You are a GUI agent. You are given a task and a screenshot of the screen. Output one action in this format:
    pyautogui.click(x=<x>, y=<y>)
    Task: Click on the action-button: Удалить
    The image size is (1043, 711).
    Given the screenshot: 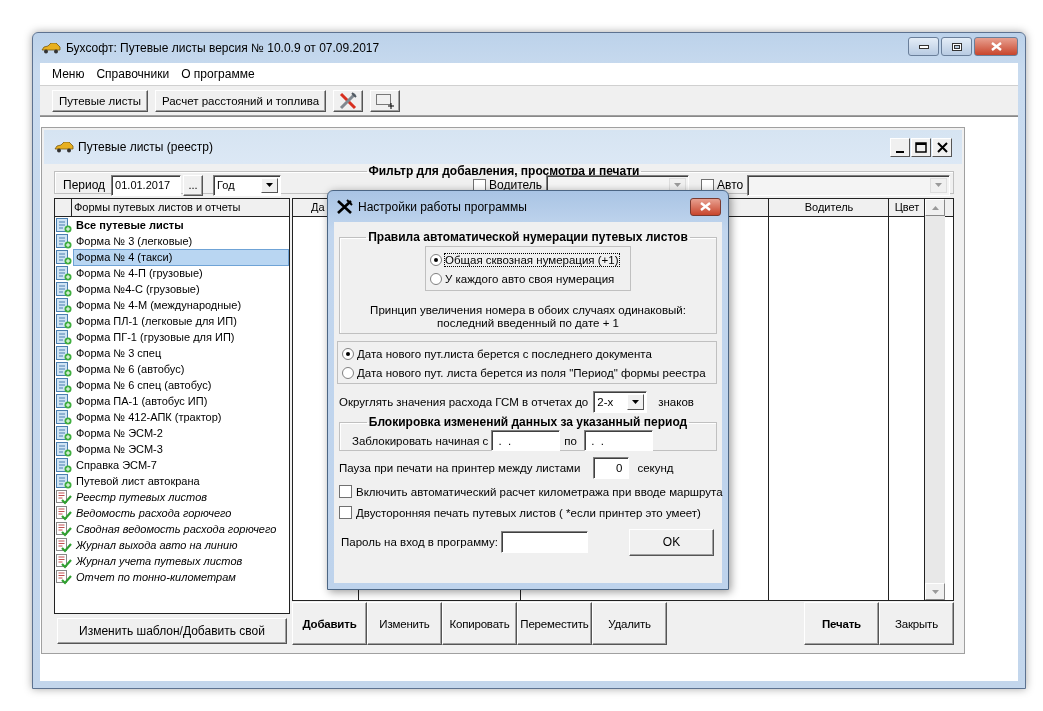 What is the action you would take?
    pyautogui.click(x=629, y=623)
    